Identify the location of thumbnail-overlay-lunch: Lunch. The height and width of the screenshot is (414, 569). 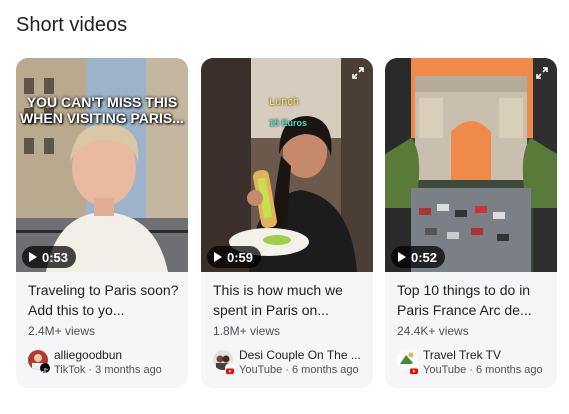
(284, 102).